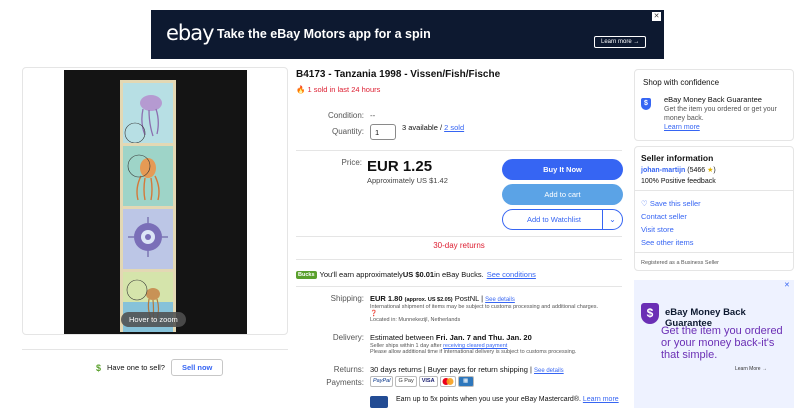  I want to click on payments-label: Payments:, so click(345, 382).